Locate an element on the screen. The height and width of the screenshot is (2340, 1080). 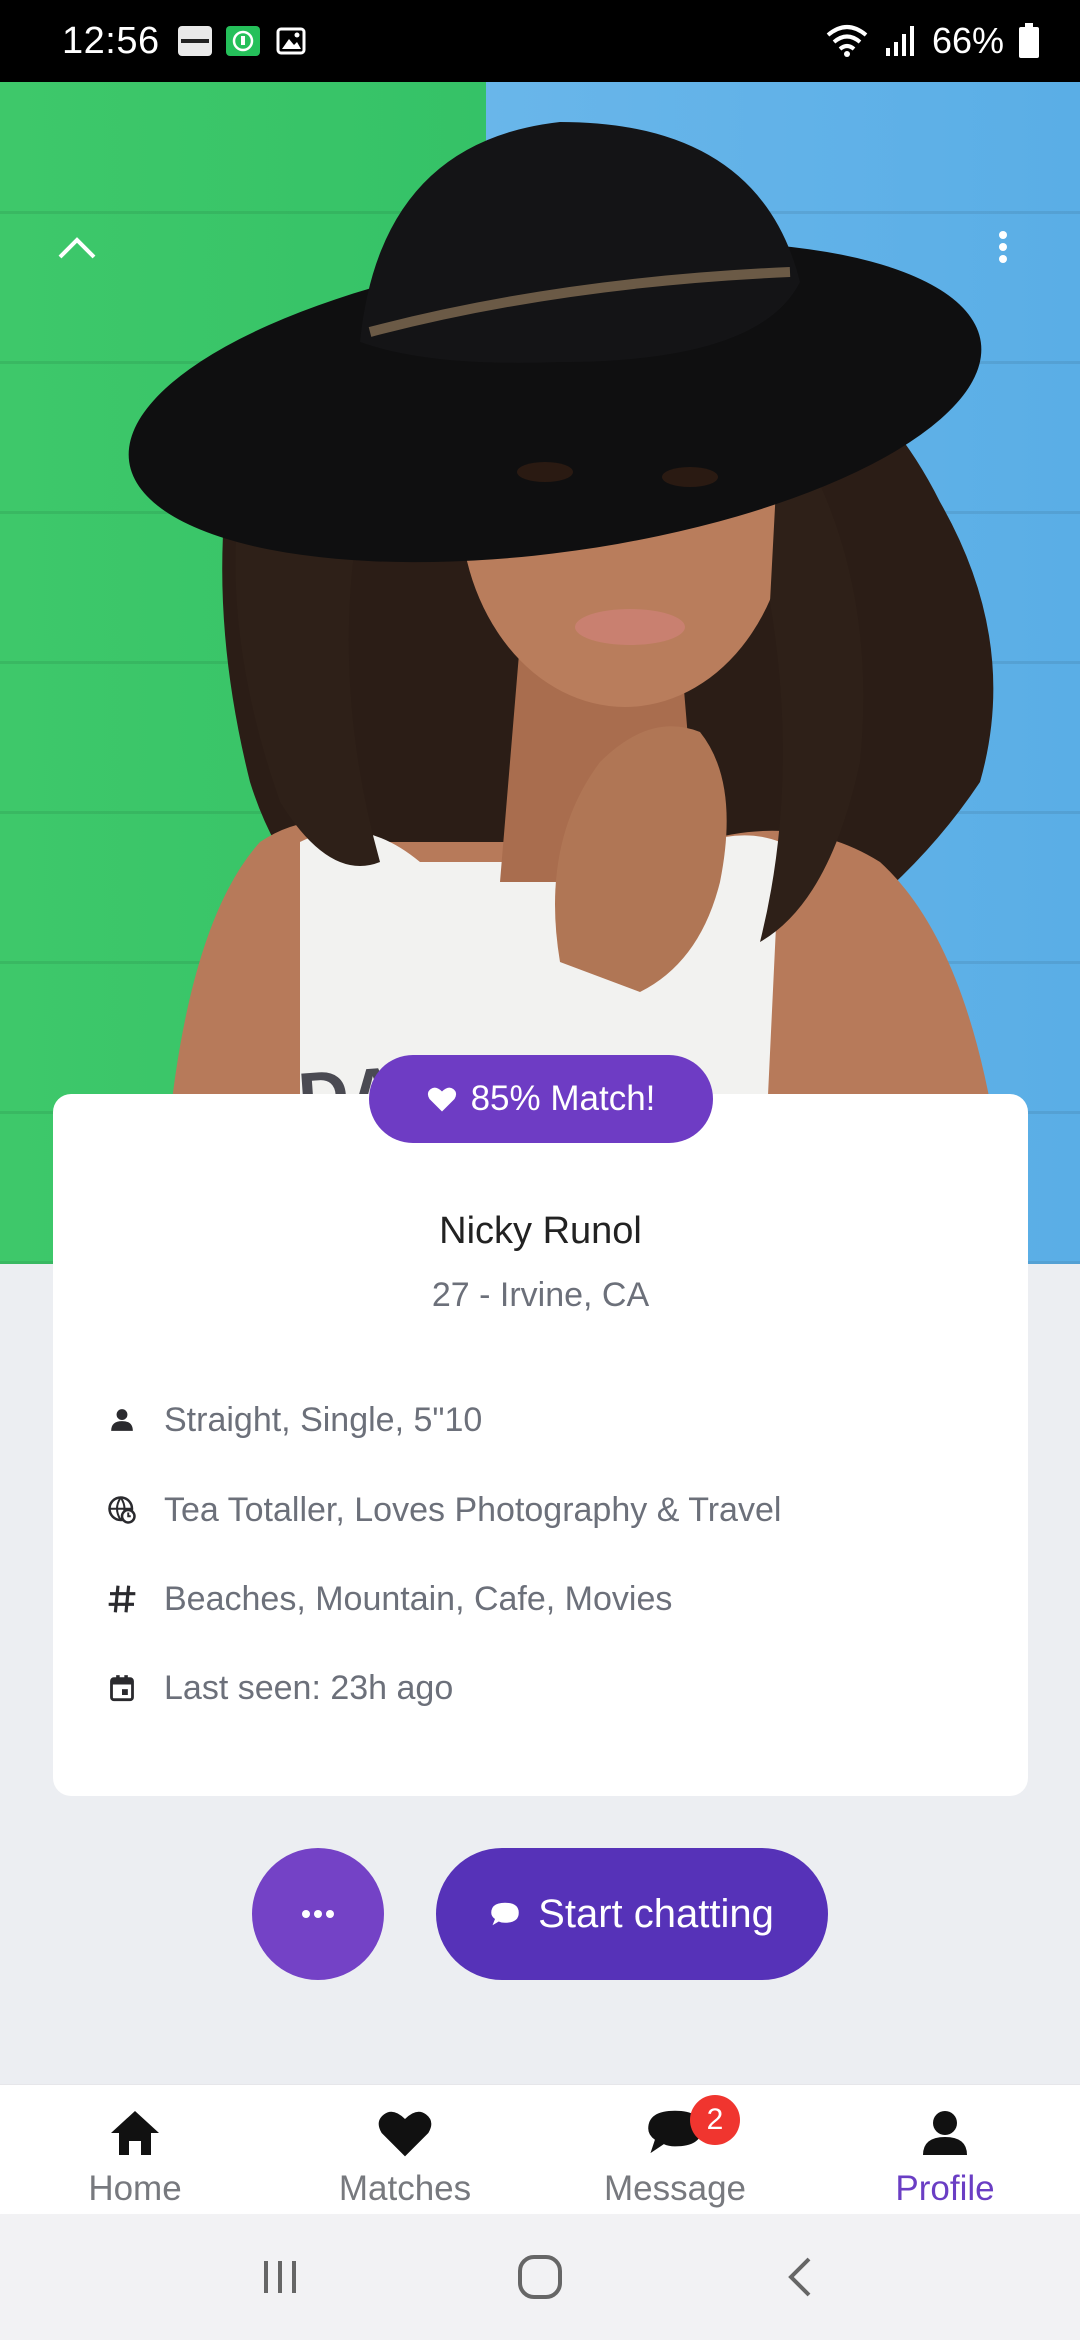
nav-matches: Matches is located at coordinates (405, 2149).